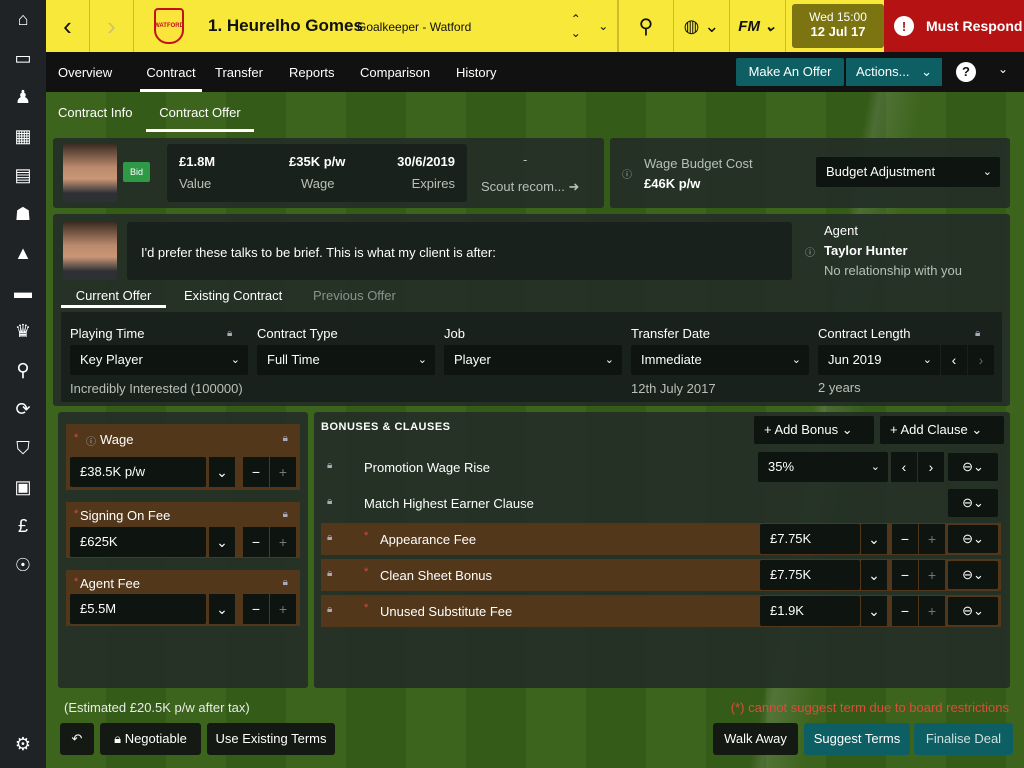 Image resolution: width=1024 pixels, height=768 pixels. Describe the element at coordinates (233, 295) in the screenshot. I see `tab-existing-contract: Existing Contract` at that location.